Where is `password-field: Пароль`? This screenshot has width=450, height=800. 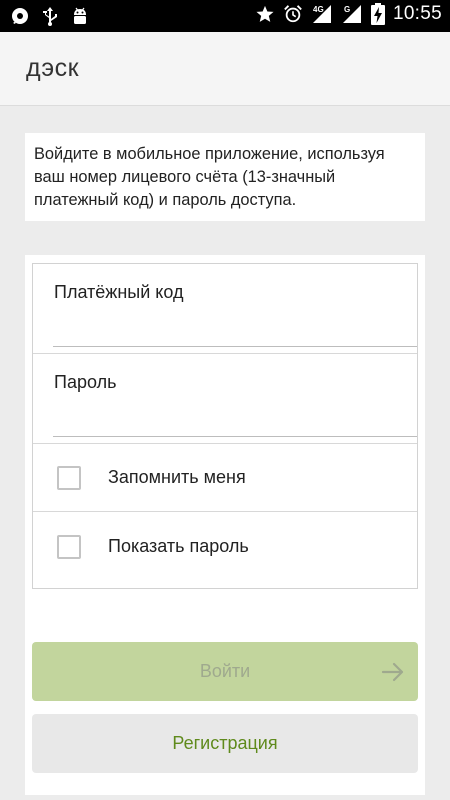 password-field: Пароль is located at coordinates (225, 399).